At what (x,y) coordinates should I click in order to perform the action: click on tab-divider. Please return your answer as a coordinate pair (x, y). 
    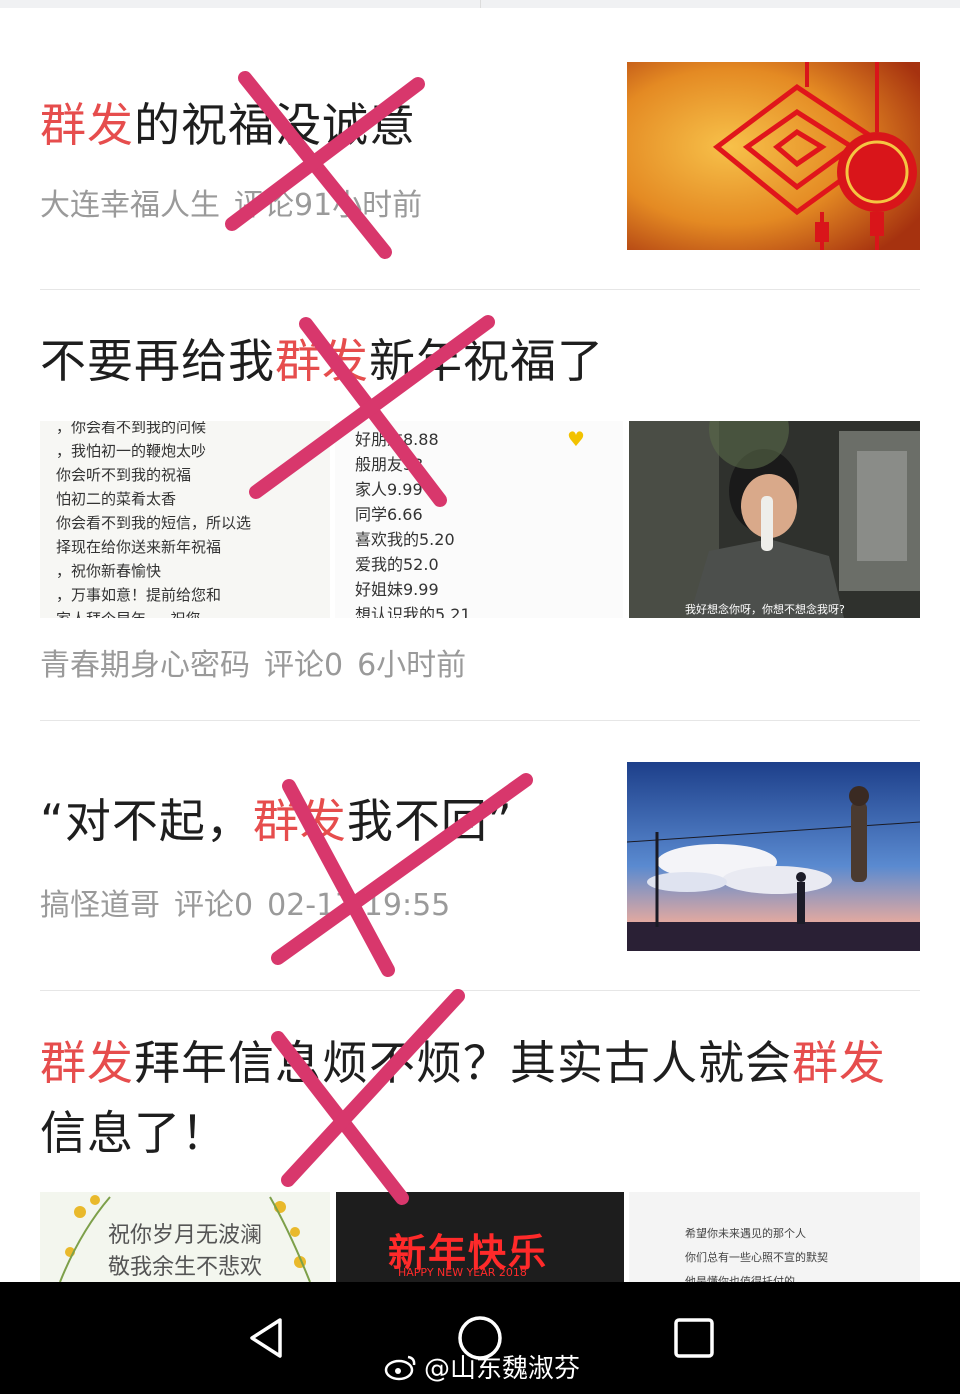
    Looking at the image, I should click on (480, 4).